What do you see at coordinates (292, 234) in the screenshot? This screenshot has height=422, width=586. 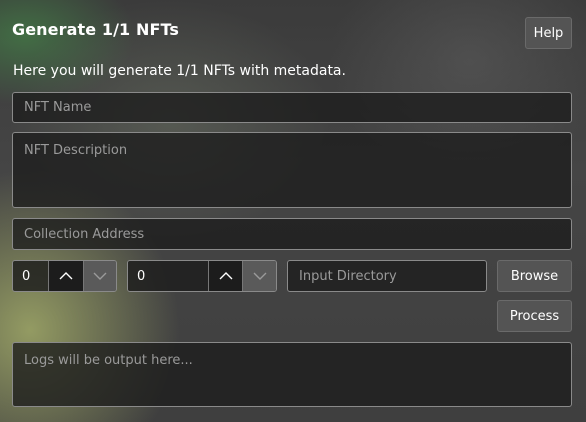 I see `collection-address-input: Collection Address` at bounding box center [292, 234].